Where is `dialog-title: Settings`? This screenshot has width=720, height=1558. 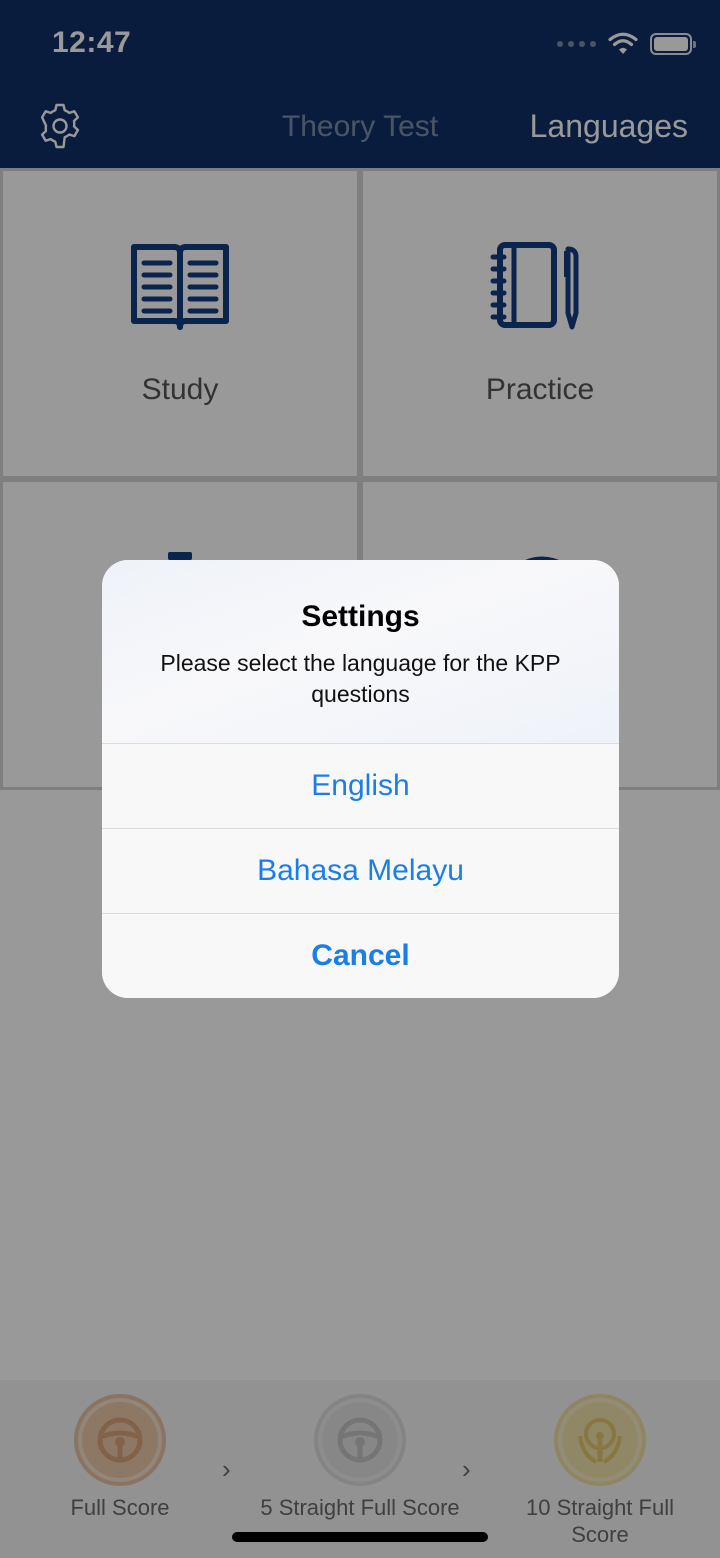
dialog-title: Settings is located at coordinates (360, 616).